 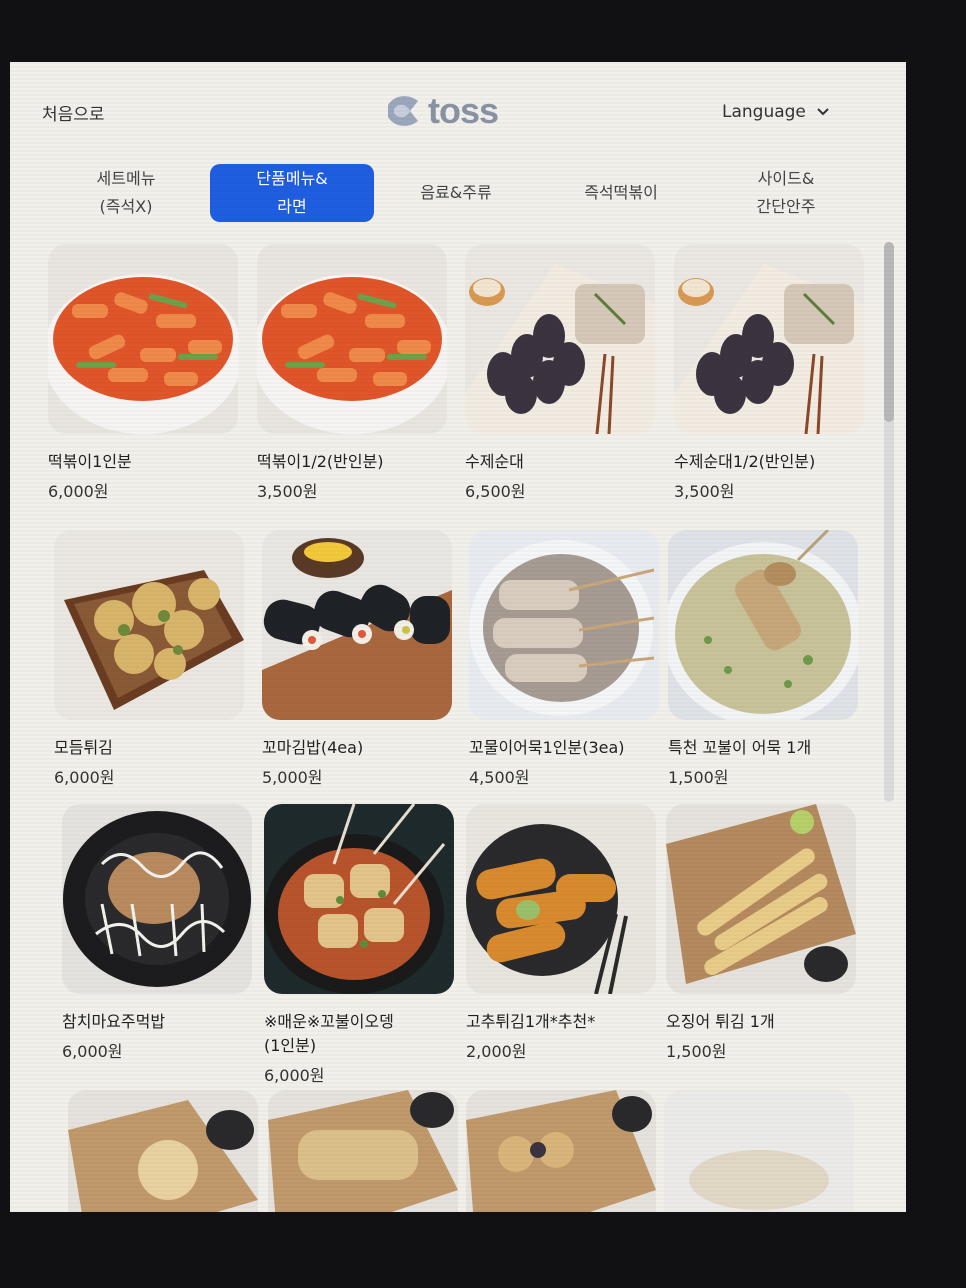 I want to click on chevron-down-icon, so click(x=823, y=112).